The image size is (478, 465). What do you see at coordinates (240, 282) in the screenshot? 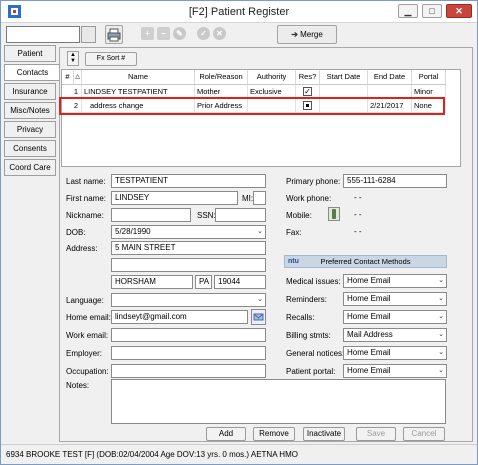
I see `zip-field: 19044` at bounding box center [240, 282].